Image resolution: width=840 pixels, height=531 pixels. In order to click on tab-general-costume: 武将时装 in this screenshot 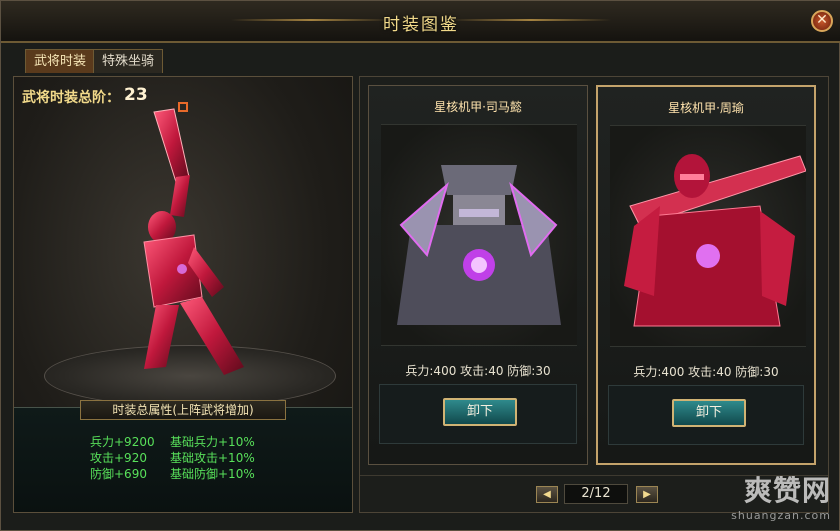, I will do `click(60, 61)`.